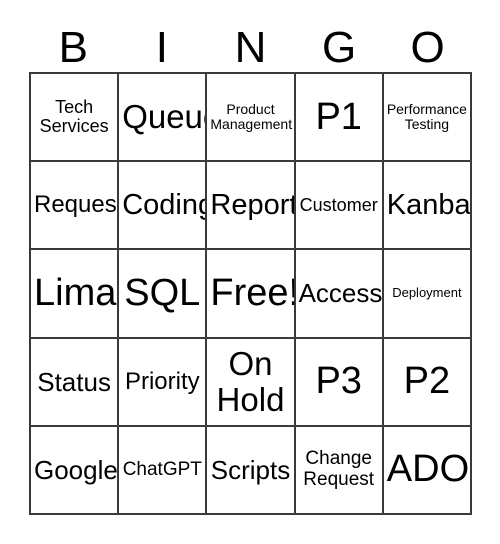  I want to click on bingo-cell-label: Reports, so click(251, 204).